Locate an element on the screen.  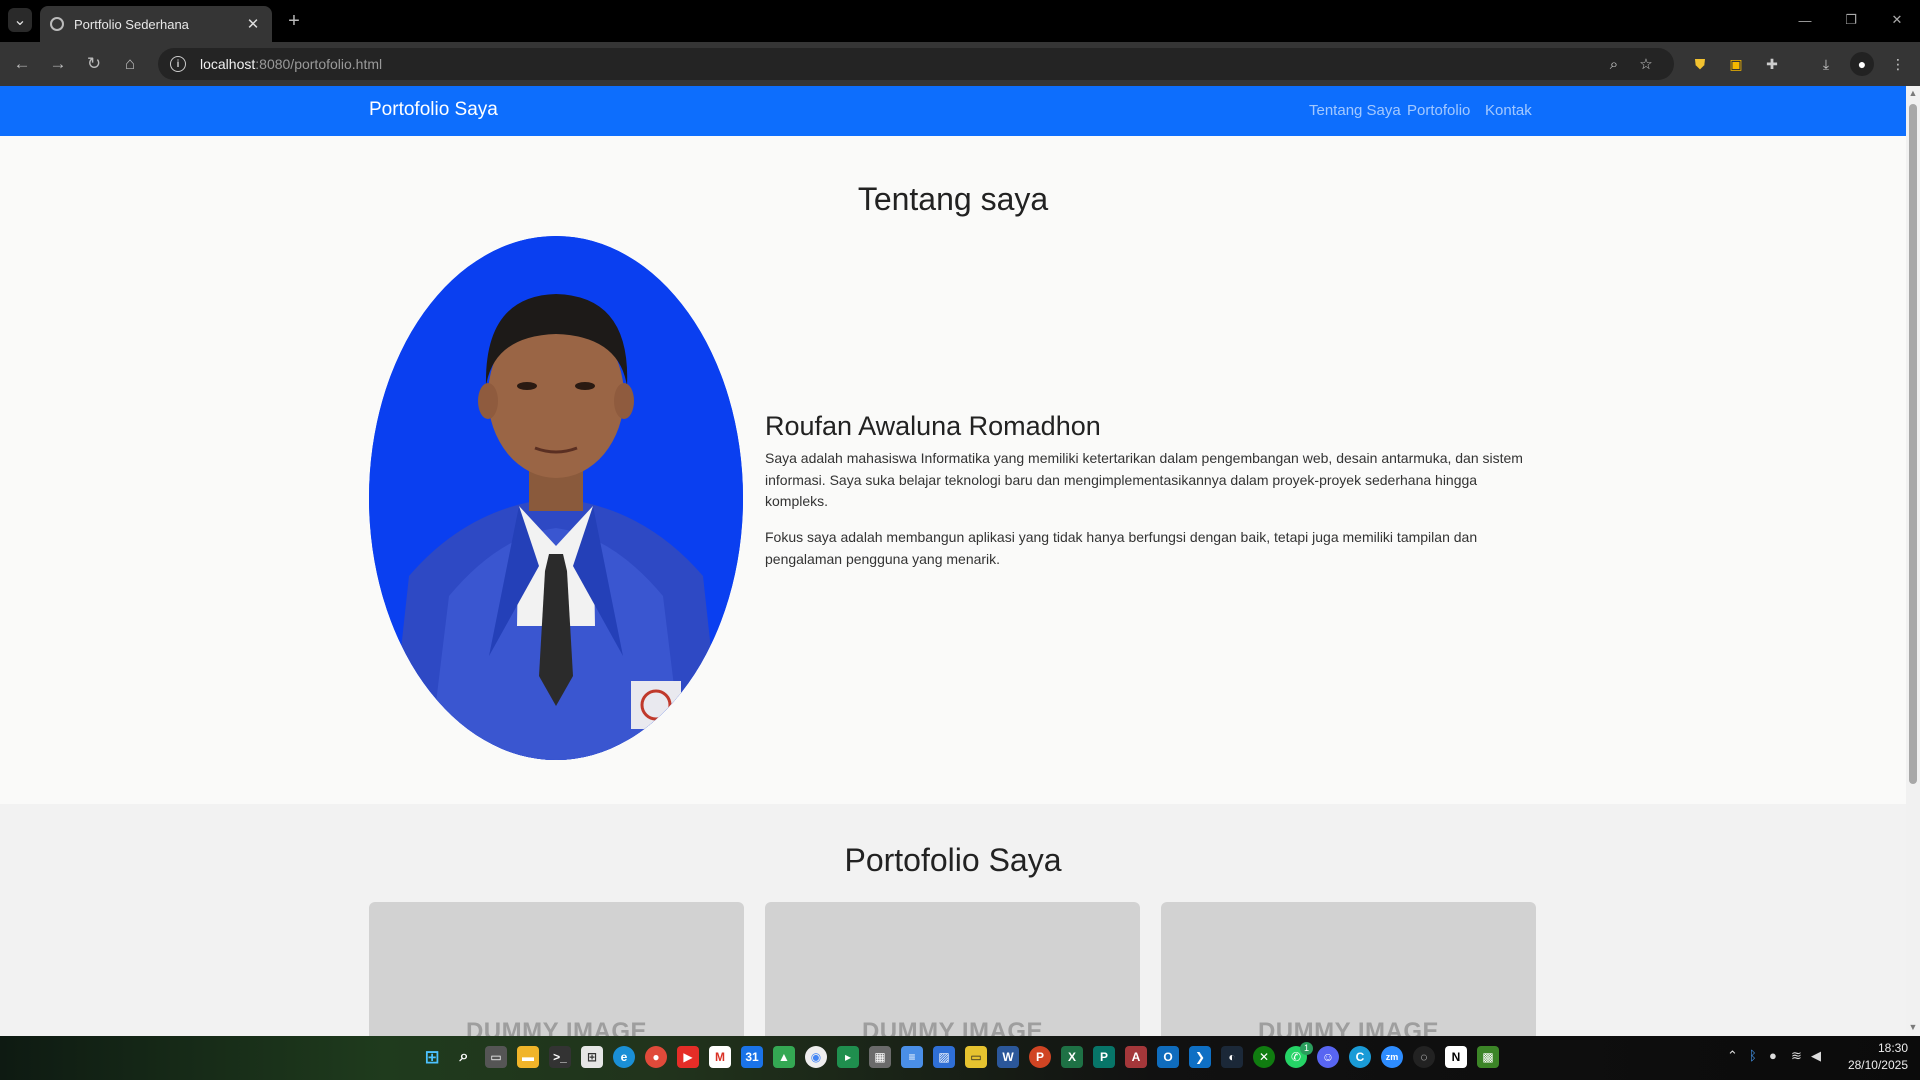
profile-name: Roufan Awaluna Romadhon is located at coordinates (933, 426).